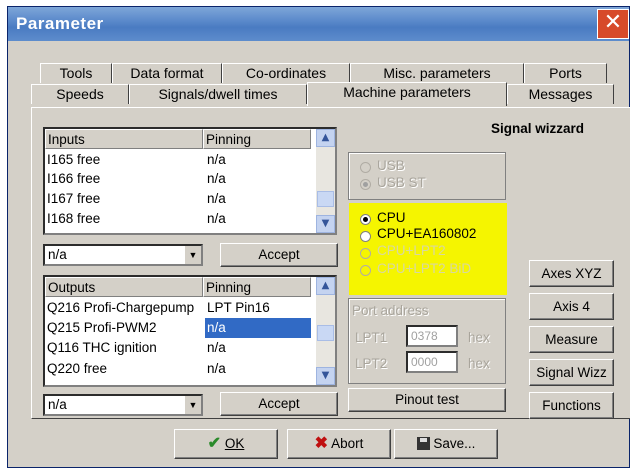 This screenshot has height=468, width=630. I want to click on radio-usb-st, so click(365, 184).